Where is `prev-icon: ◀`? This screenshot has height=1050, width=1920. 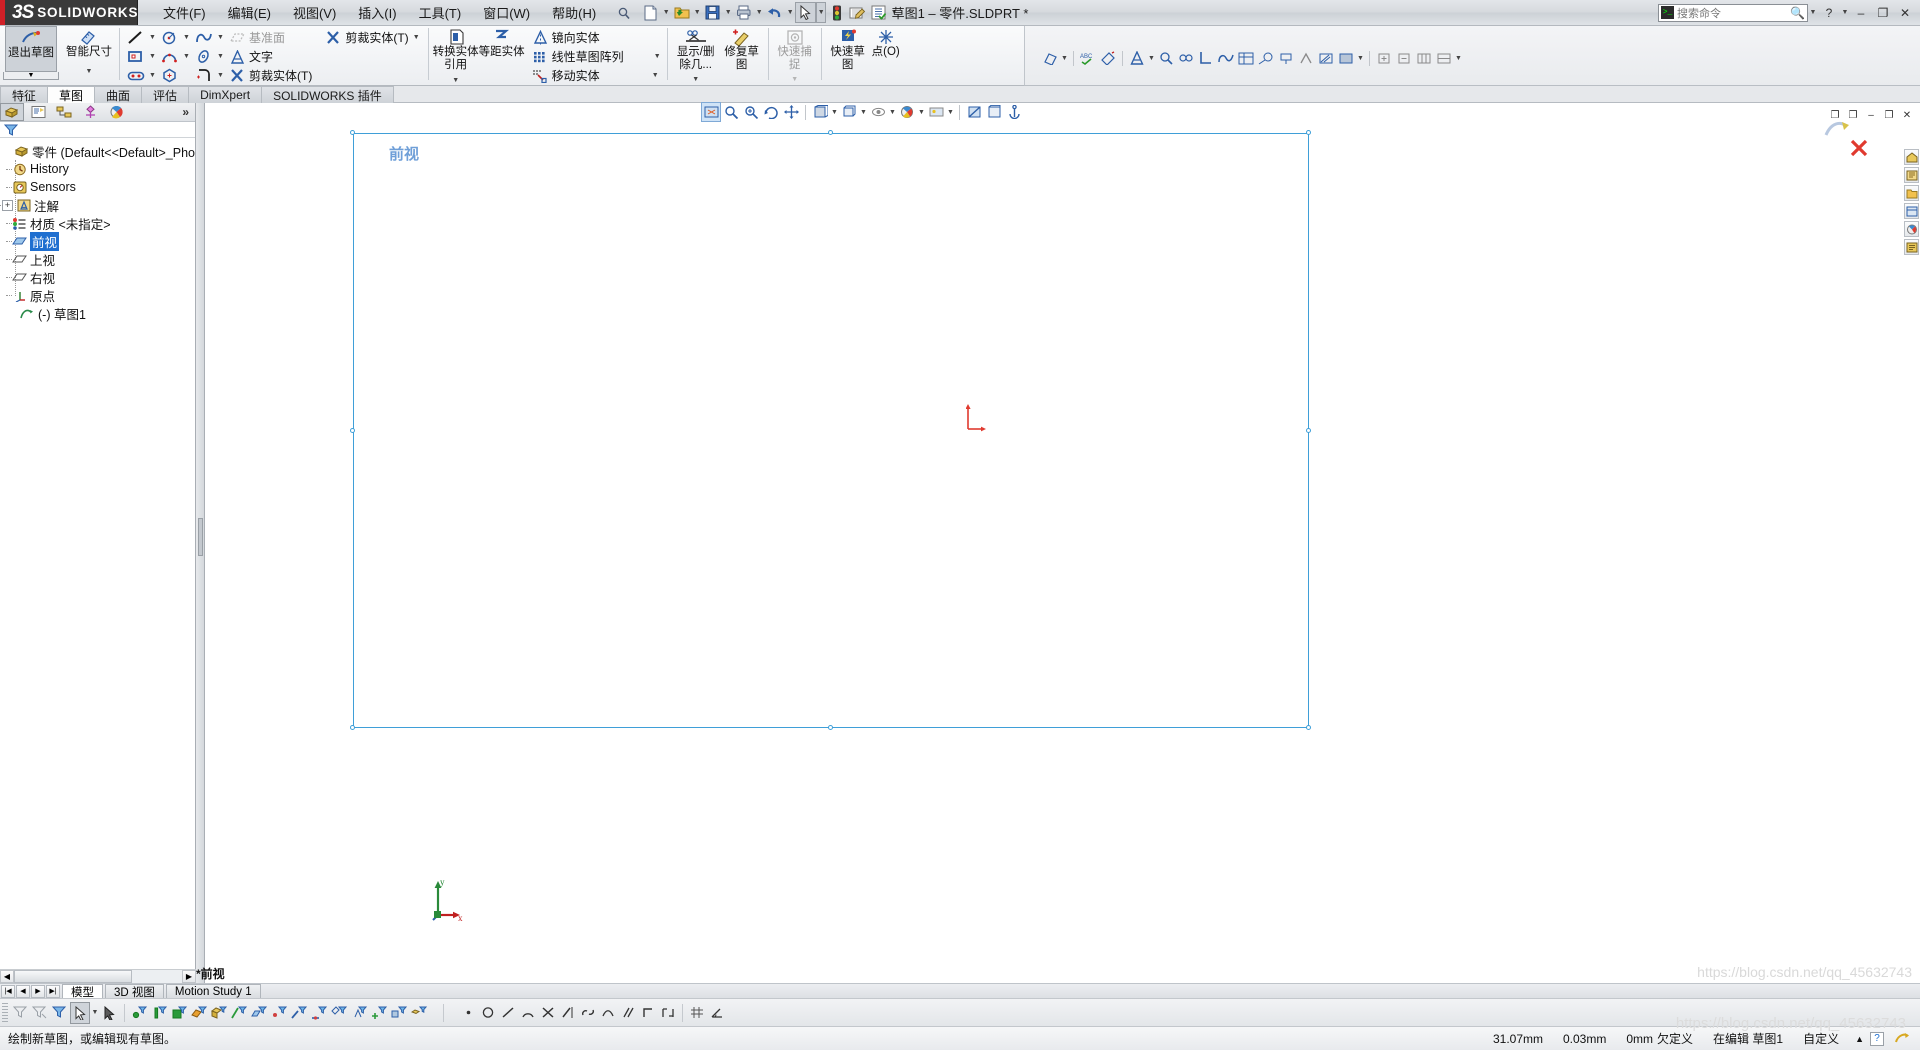
prev-icon: ◀ is located at coordinates (23, 991).